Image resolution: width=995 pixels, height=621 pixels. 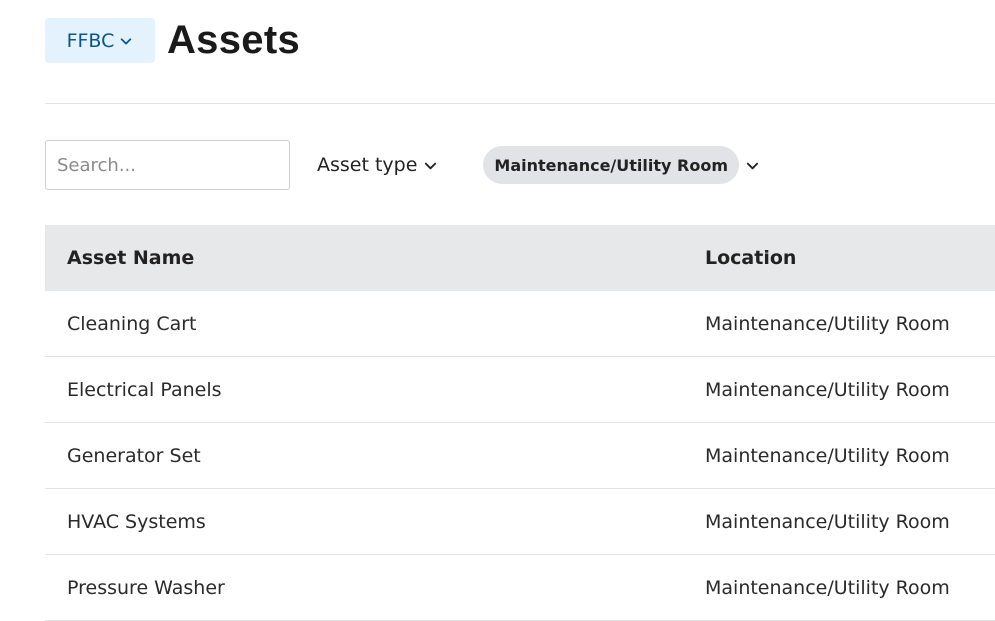 I want to click on table-header: Asset Name Location, so click(x=520, y=258).